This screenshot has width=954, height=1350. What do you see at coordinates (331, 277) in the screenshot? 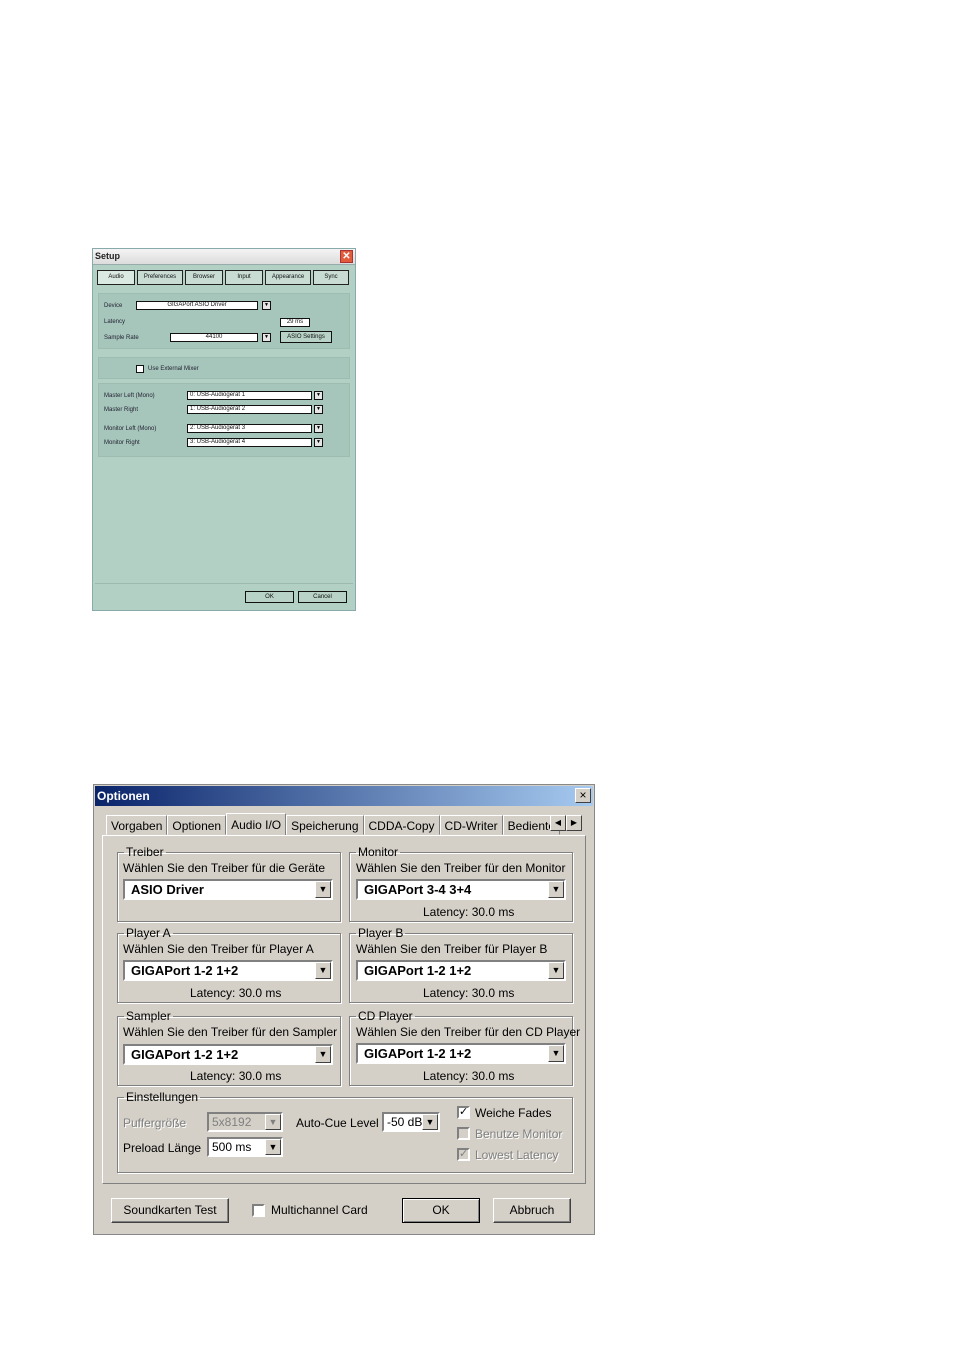
I see `setup-tab-sync: Sync` at bounding box center [331, 277].